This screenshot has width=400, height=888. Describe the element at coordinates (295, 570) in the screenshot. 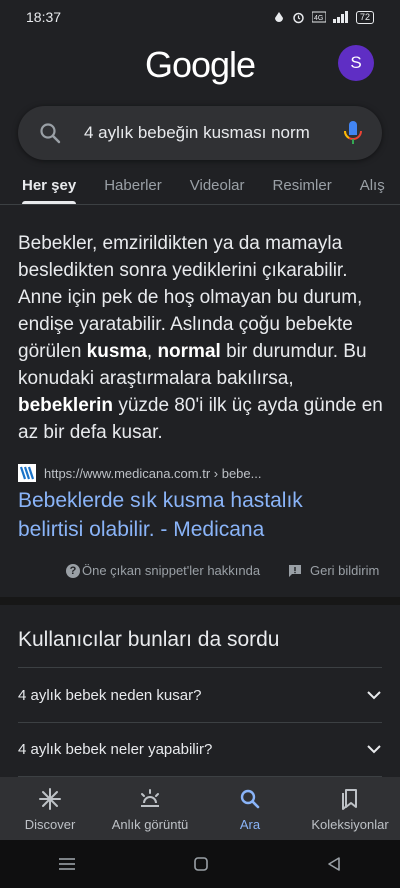

I see `feedback-icon` at that location.